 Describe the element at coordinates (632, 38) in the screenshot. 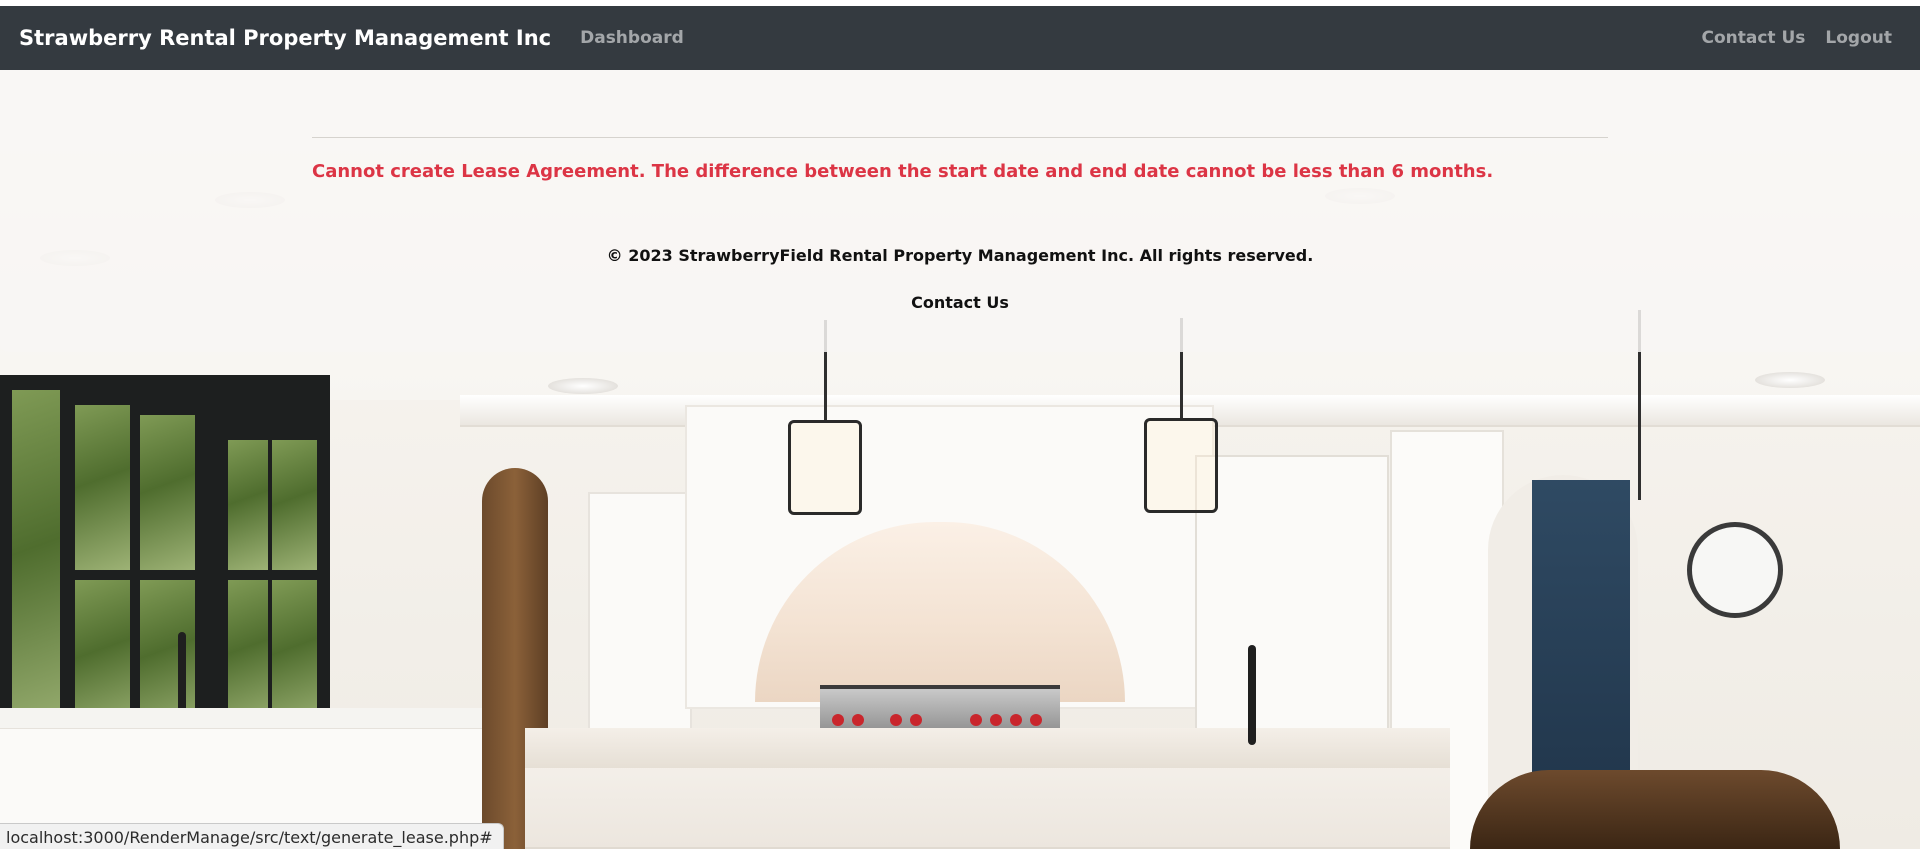

I see `nav-dashboard-link: Dashboard` at that location.